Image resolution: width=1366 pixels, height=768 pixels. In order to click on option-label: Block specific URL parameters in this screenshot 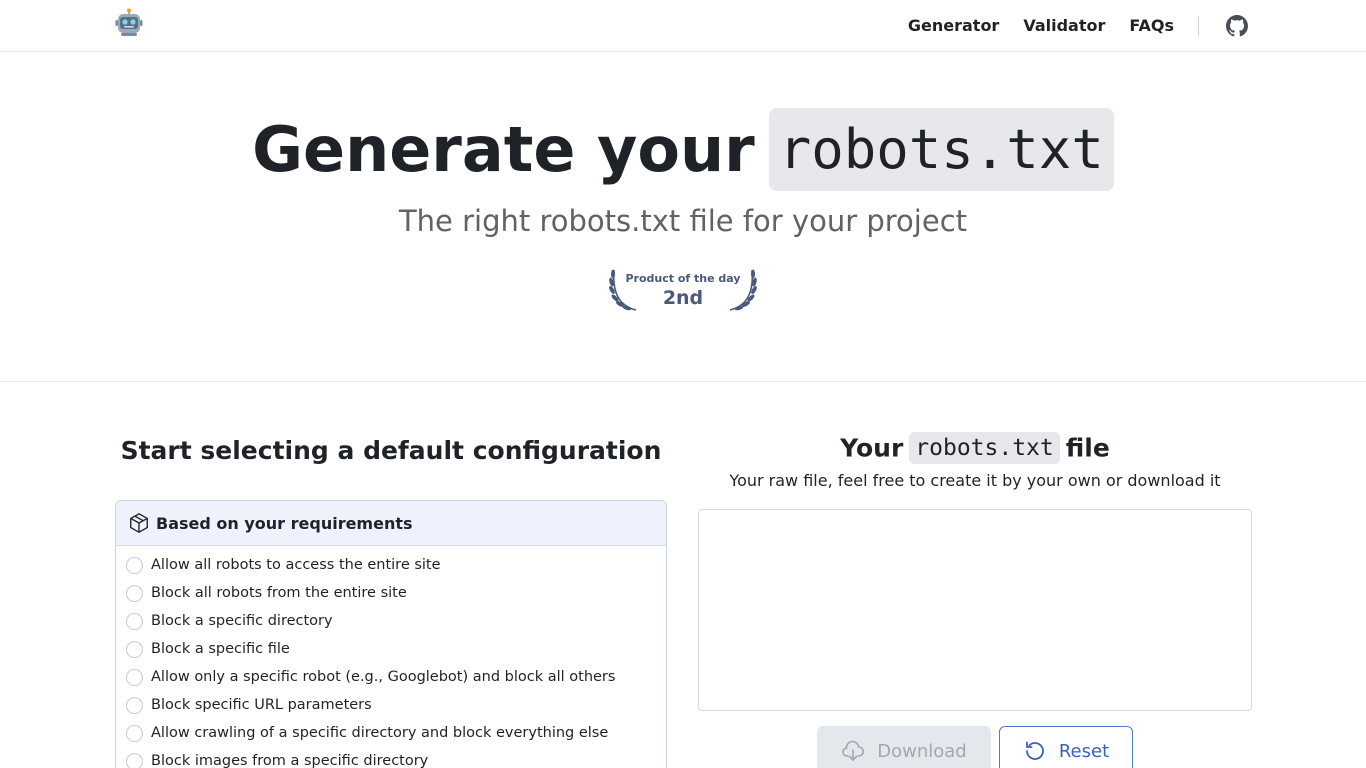, I will do `click(261, 705)`.